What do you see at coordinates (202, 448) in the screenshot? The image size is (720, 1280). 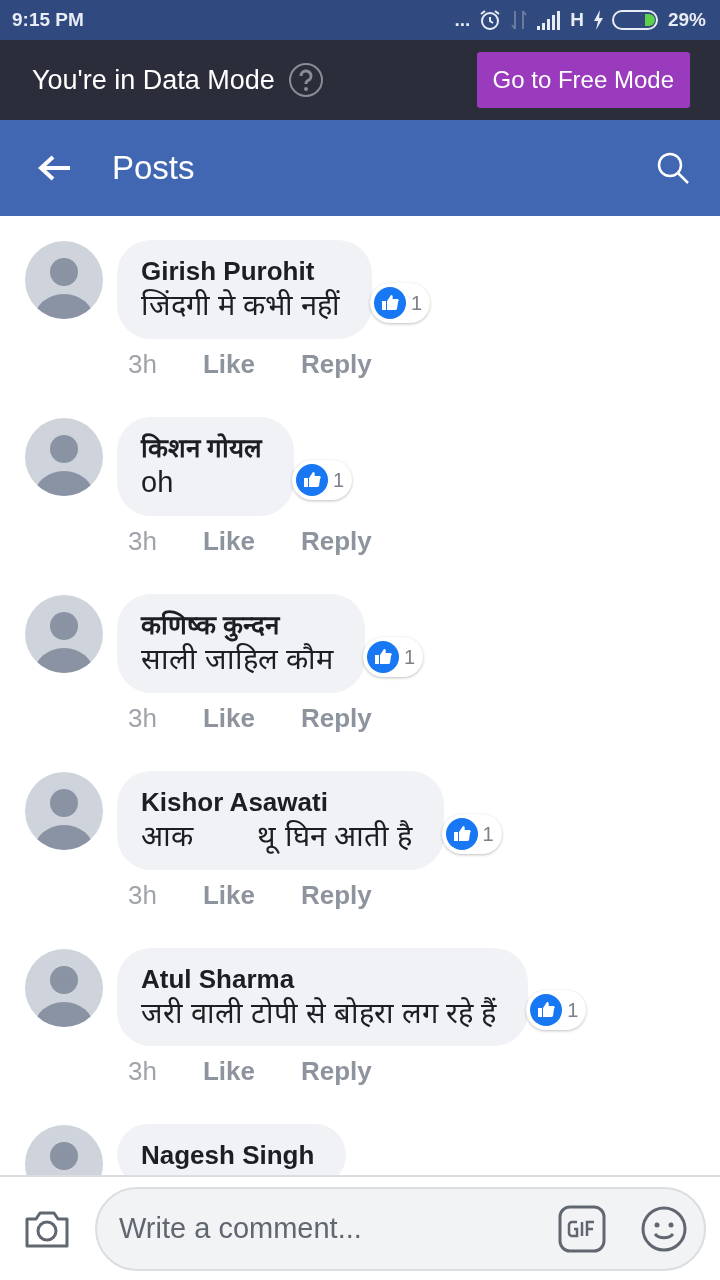 I see `comment-author: किशन गोयल` at bounding box center [202, 448].